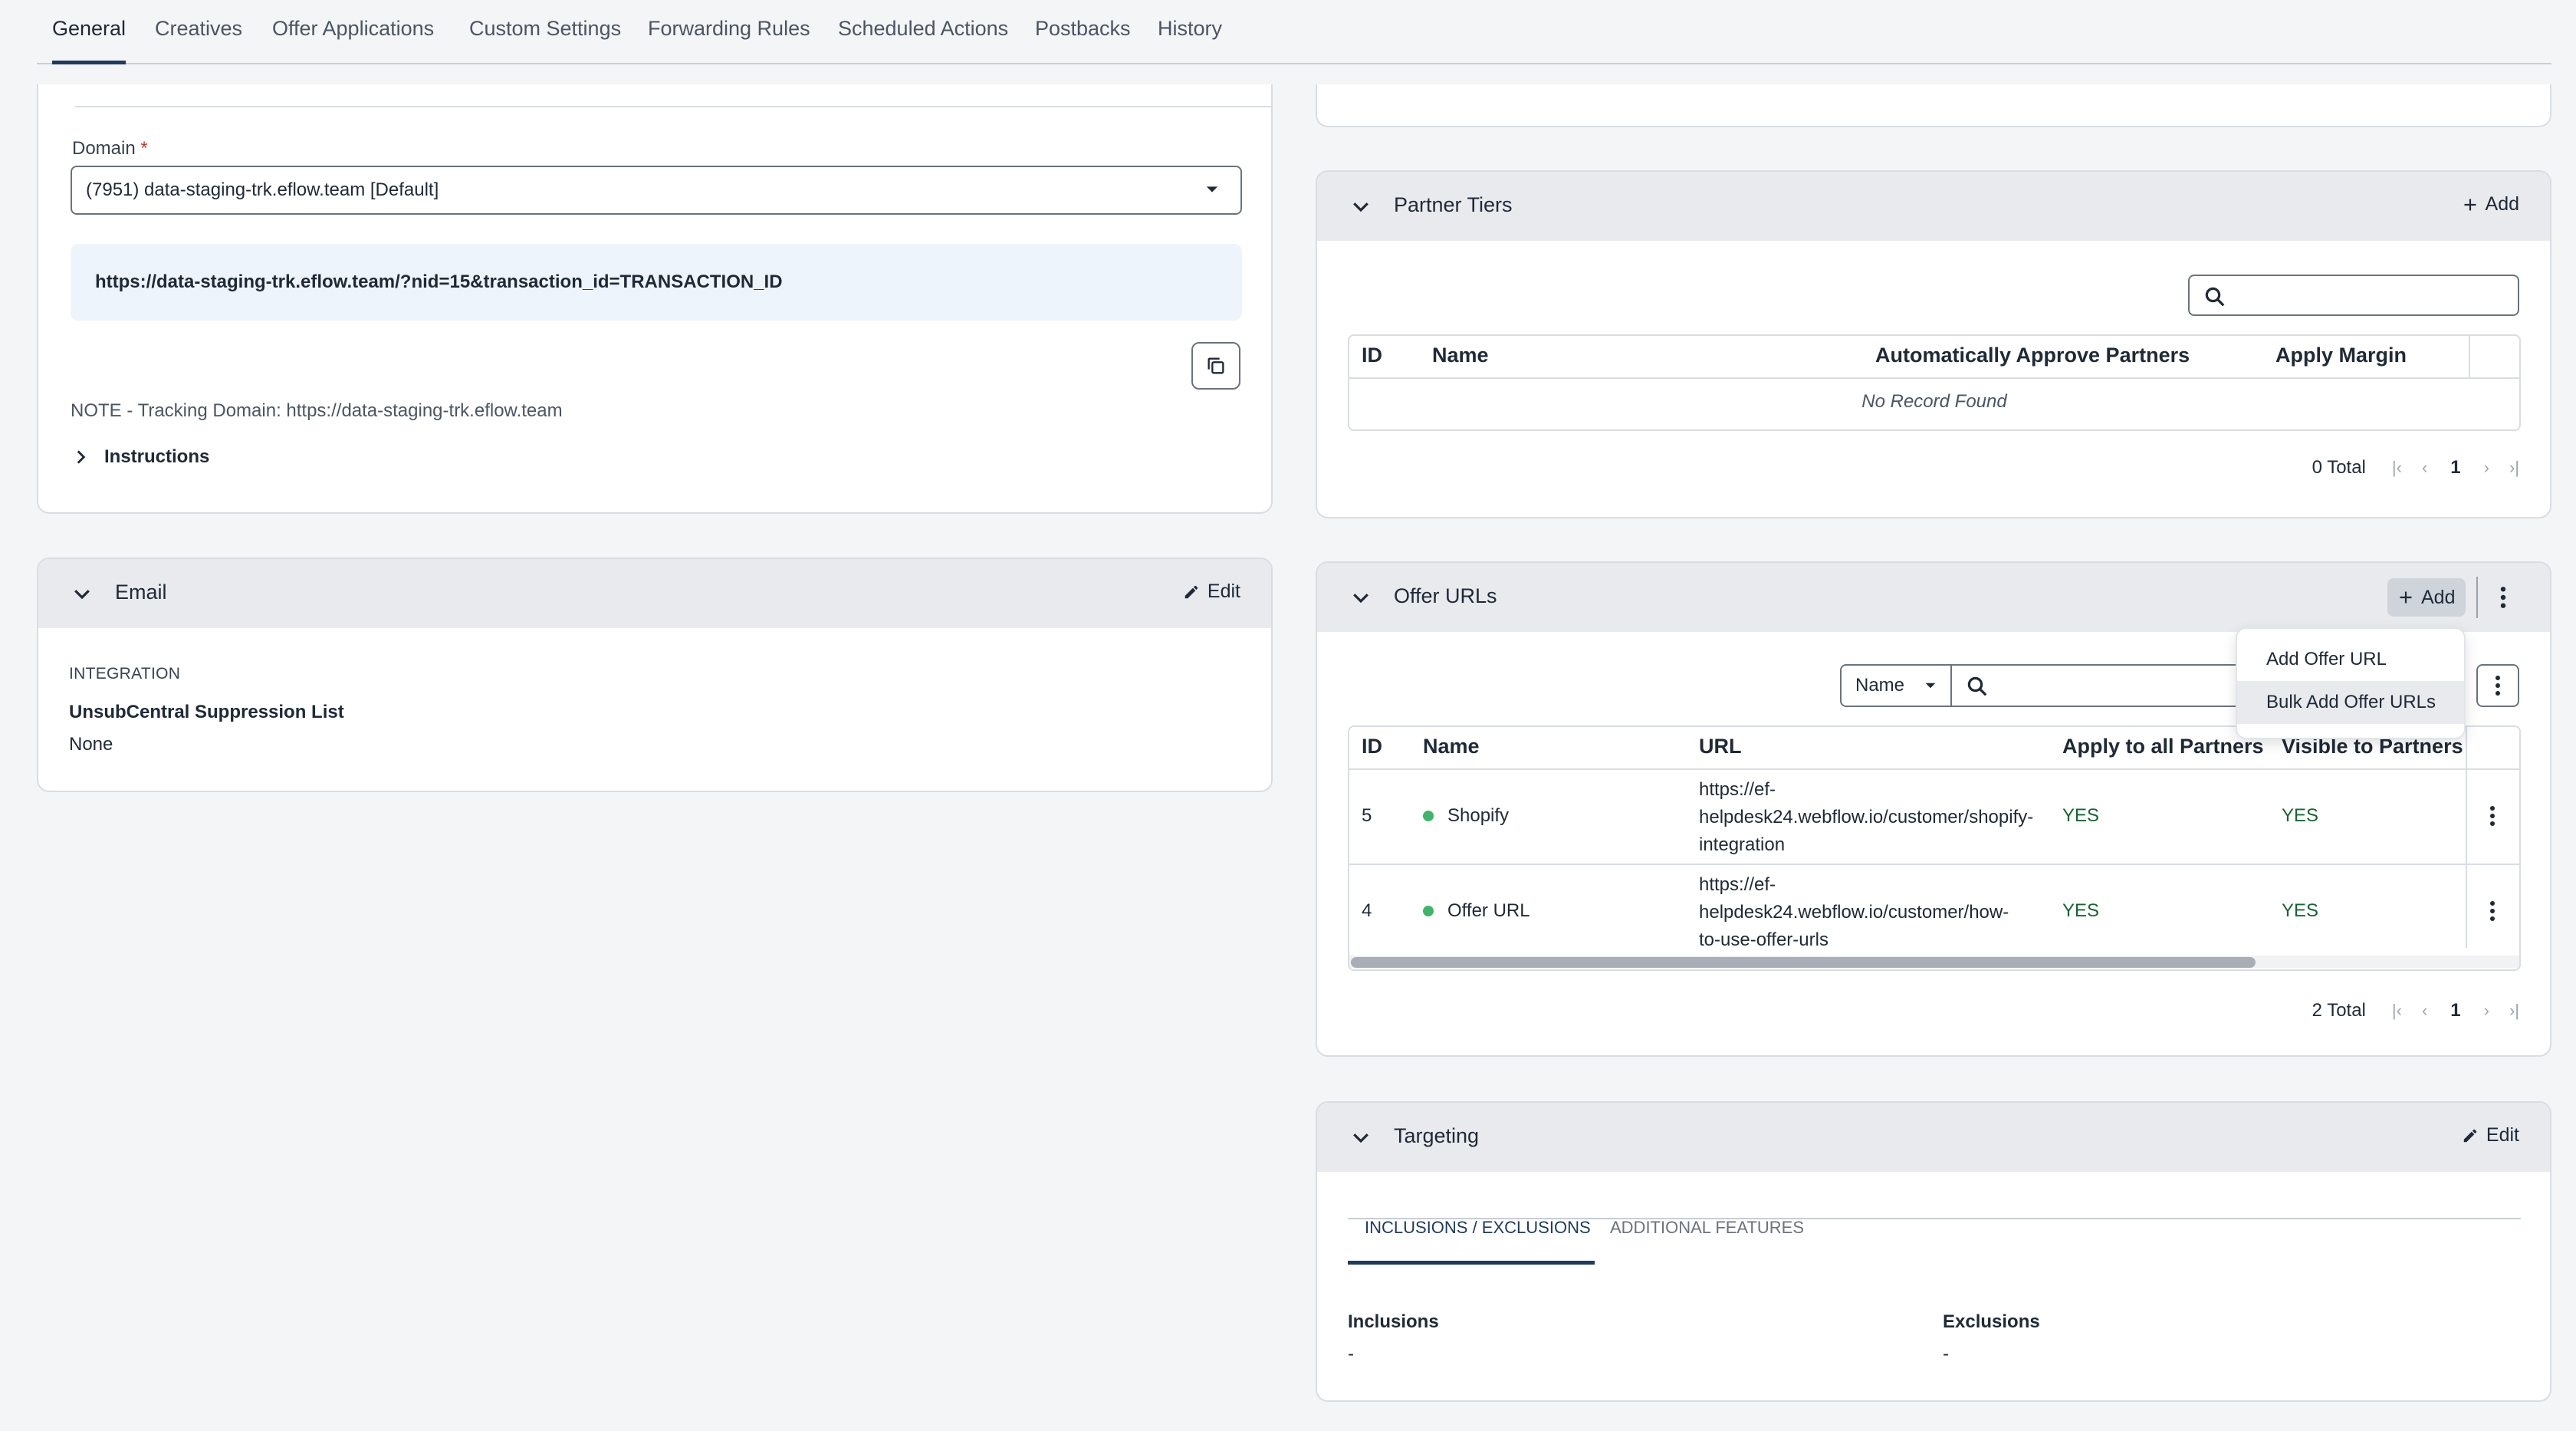 The width and height of the screenshot is (2576, 1431). I want to click on email-edit-button: Edit, so click(1211, 592).